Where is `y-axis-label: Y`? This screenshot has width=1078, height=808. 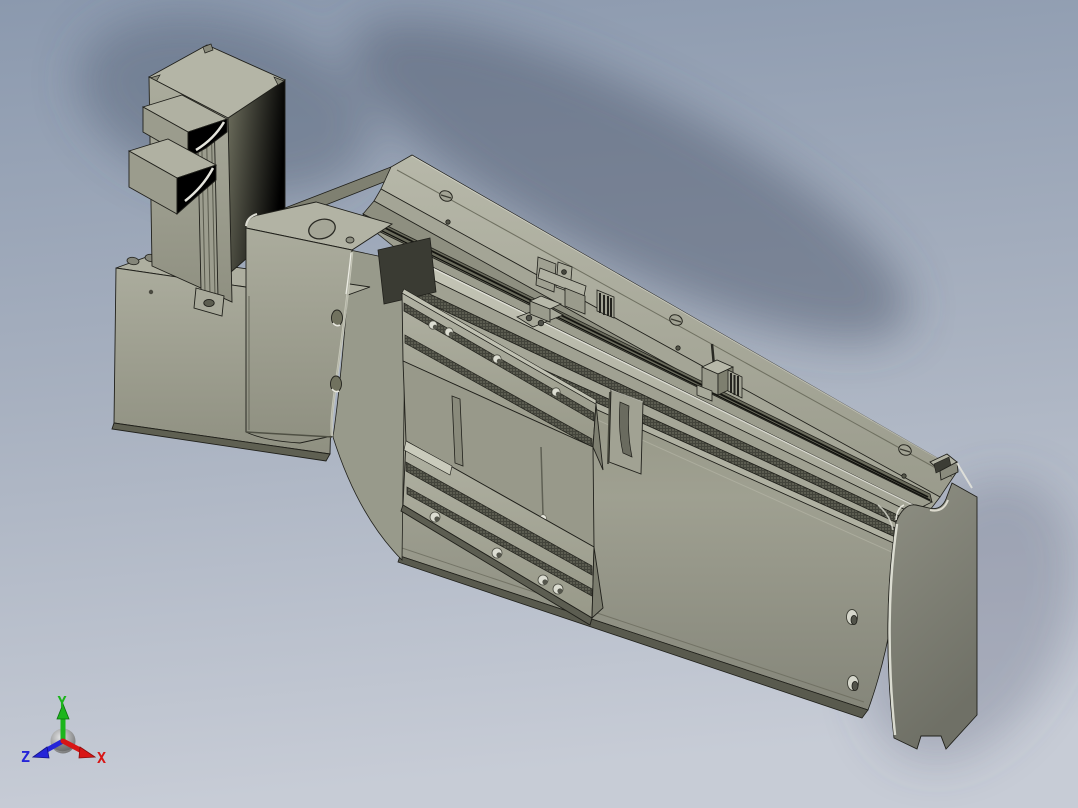 y-axis-label: Y is located at coordinates (61, 702).